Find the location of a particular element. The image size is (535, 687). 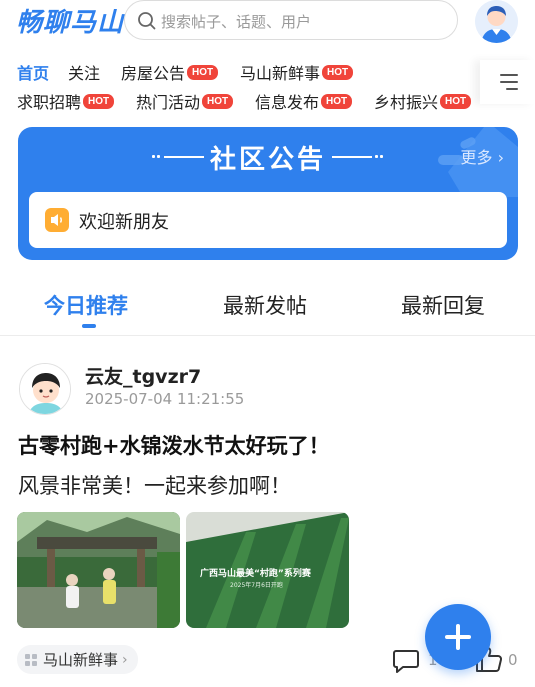

category-housing: 房屋公告 HOT is located at coordinates (170, 72).